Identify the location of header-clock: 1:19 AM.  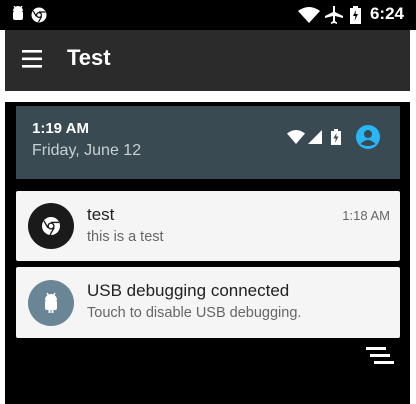
(60, 128).